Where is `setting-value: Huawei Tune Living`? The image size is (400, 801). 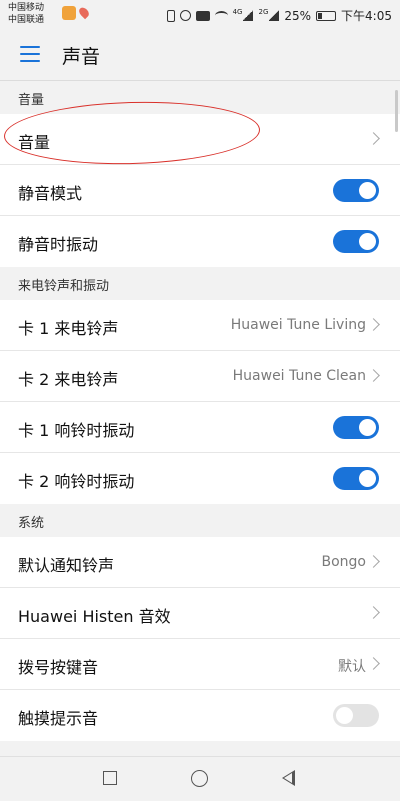 setting-value: Huawei Tune Living is located at coordinates (298, 325).